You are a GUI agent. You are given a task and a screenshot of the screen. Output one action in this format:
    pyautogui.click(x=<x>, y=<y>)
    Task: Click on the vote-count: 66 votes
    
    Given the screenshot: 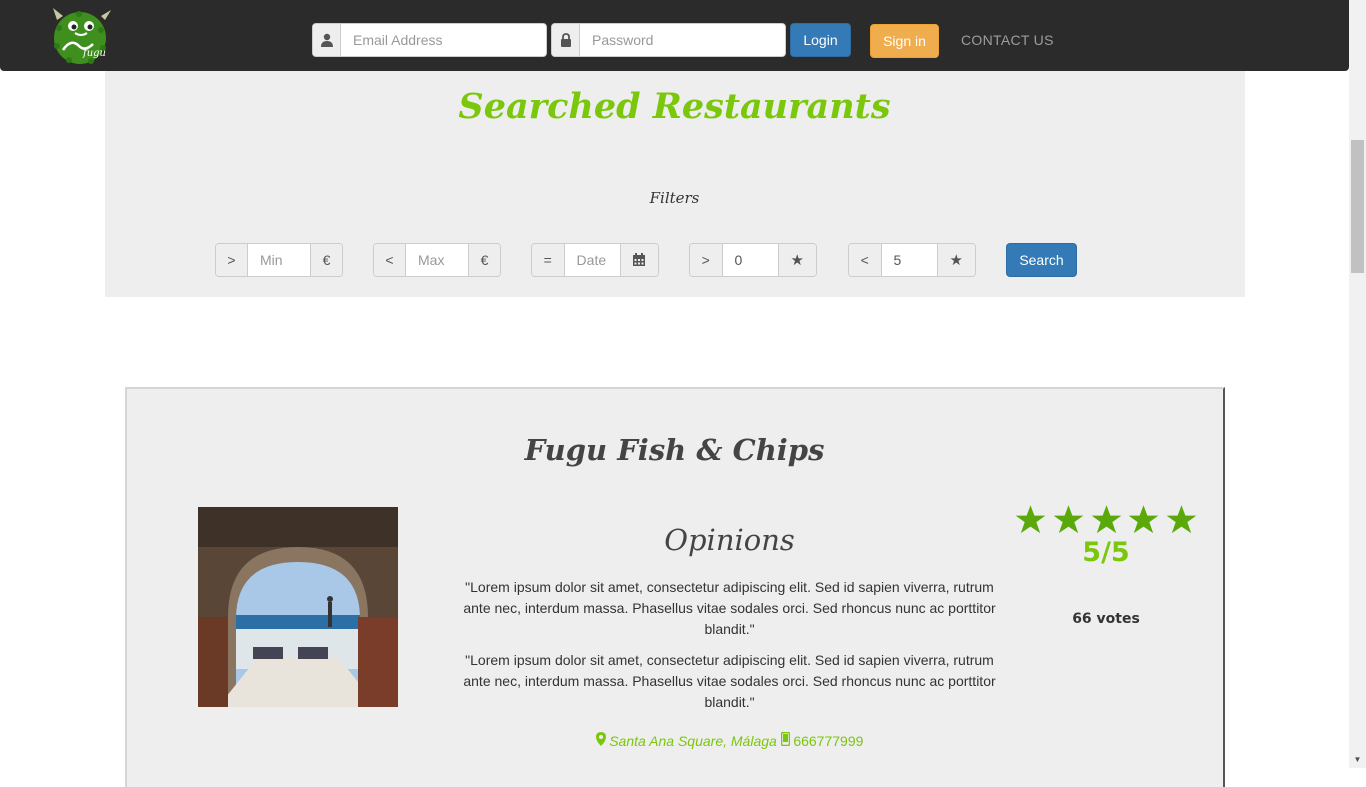 What is the action you would take?
    pyautogui.click(x=1106, y=619)
    